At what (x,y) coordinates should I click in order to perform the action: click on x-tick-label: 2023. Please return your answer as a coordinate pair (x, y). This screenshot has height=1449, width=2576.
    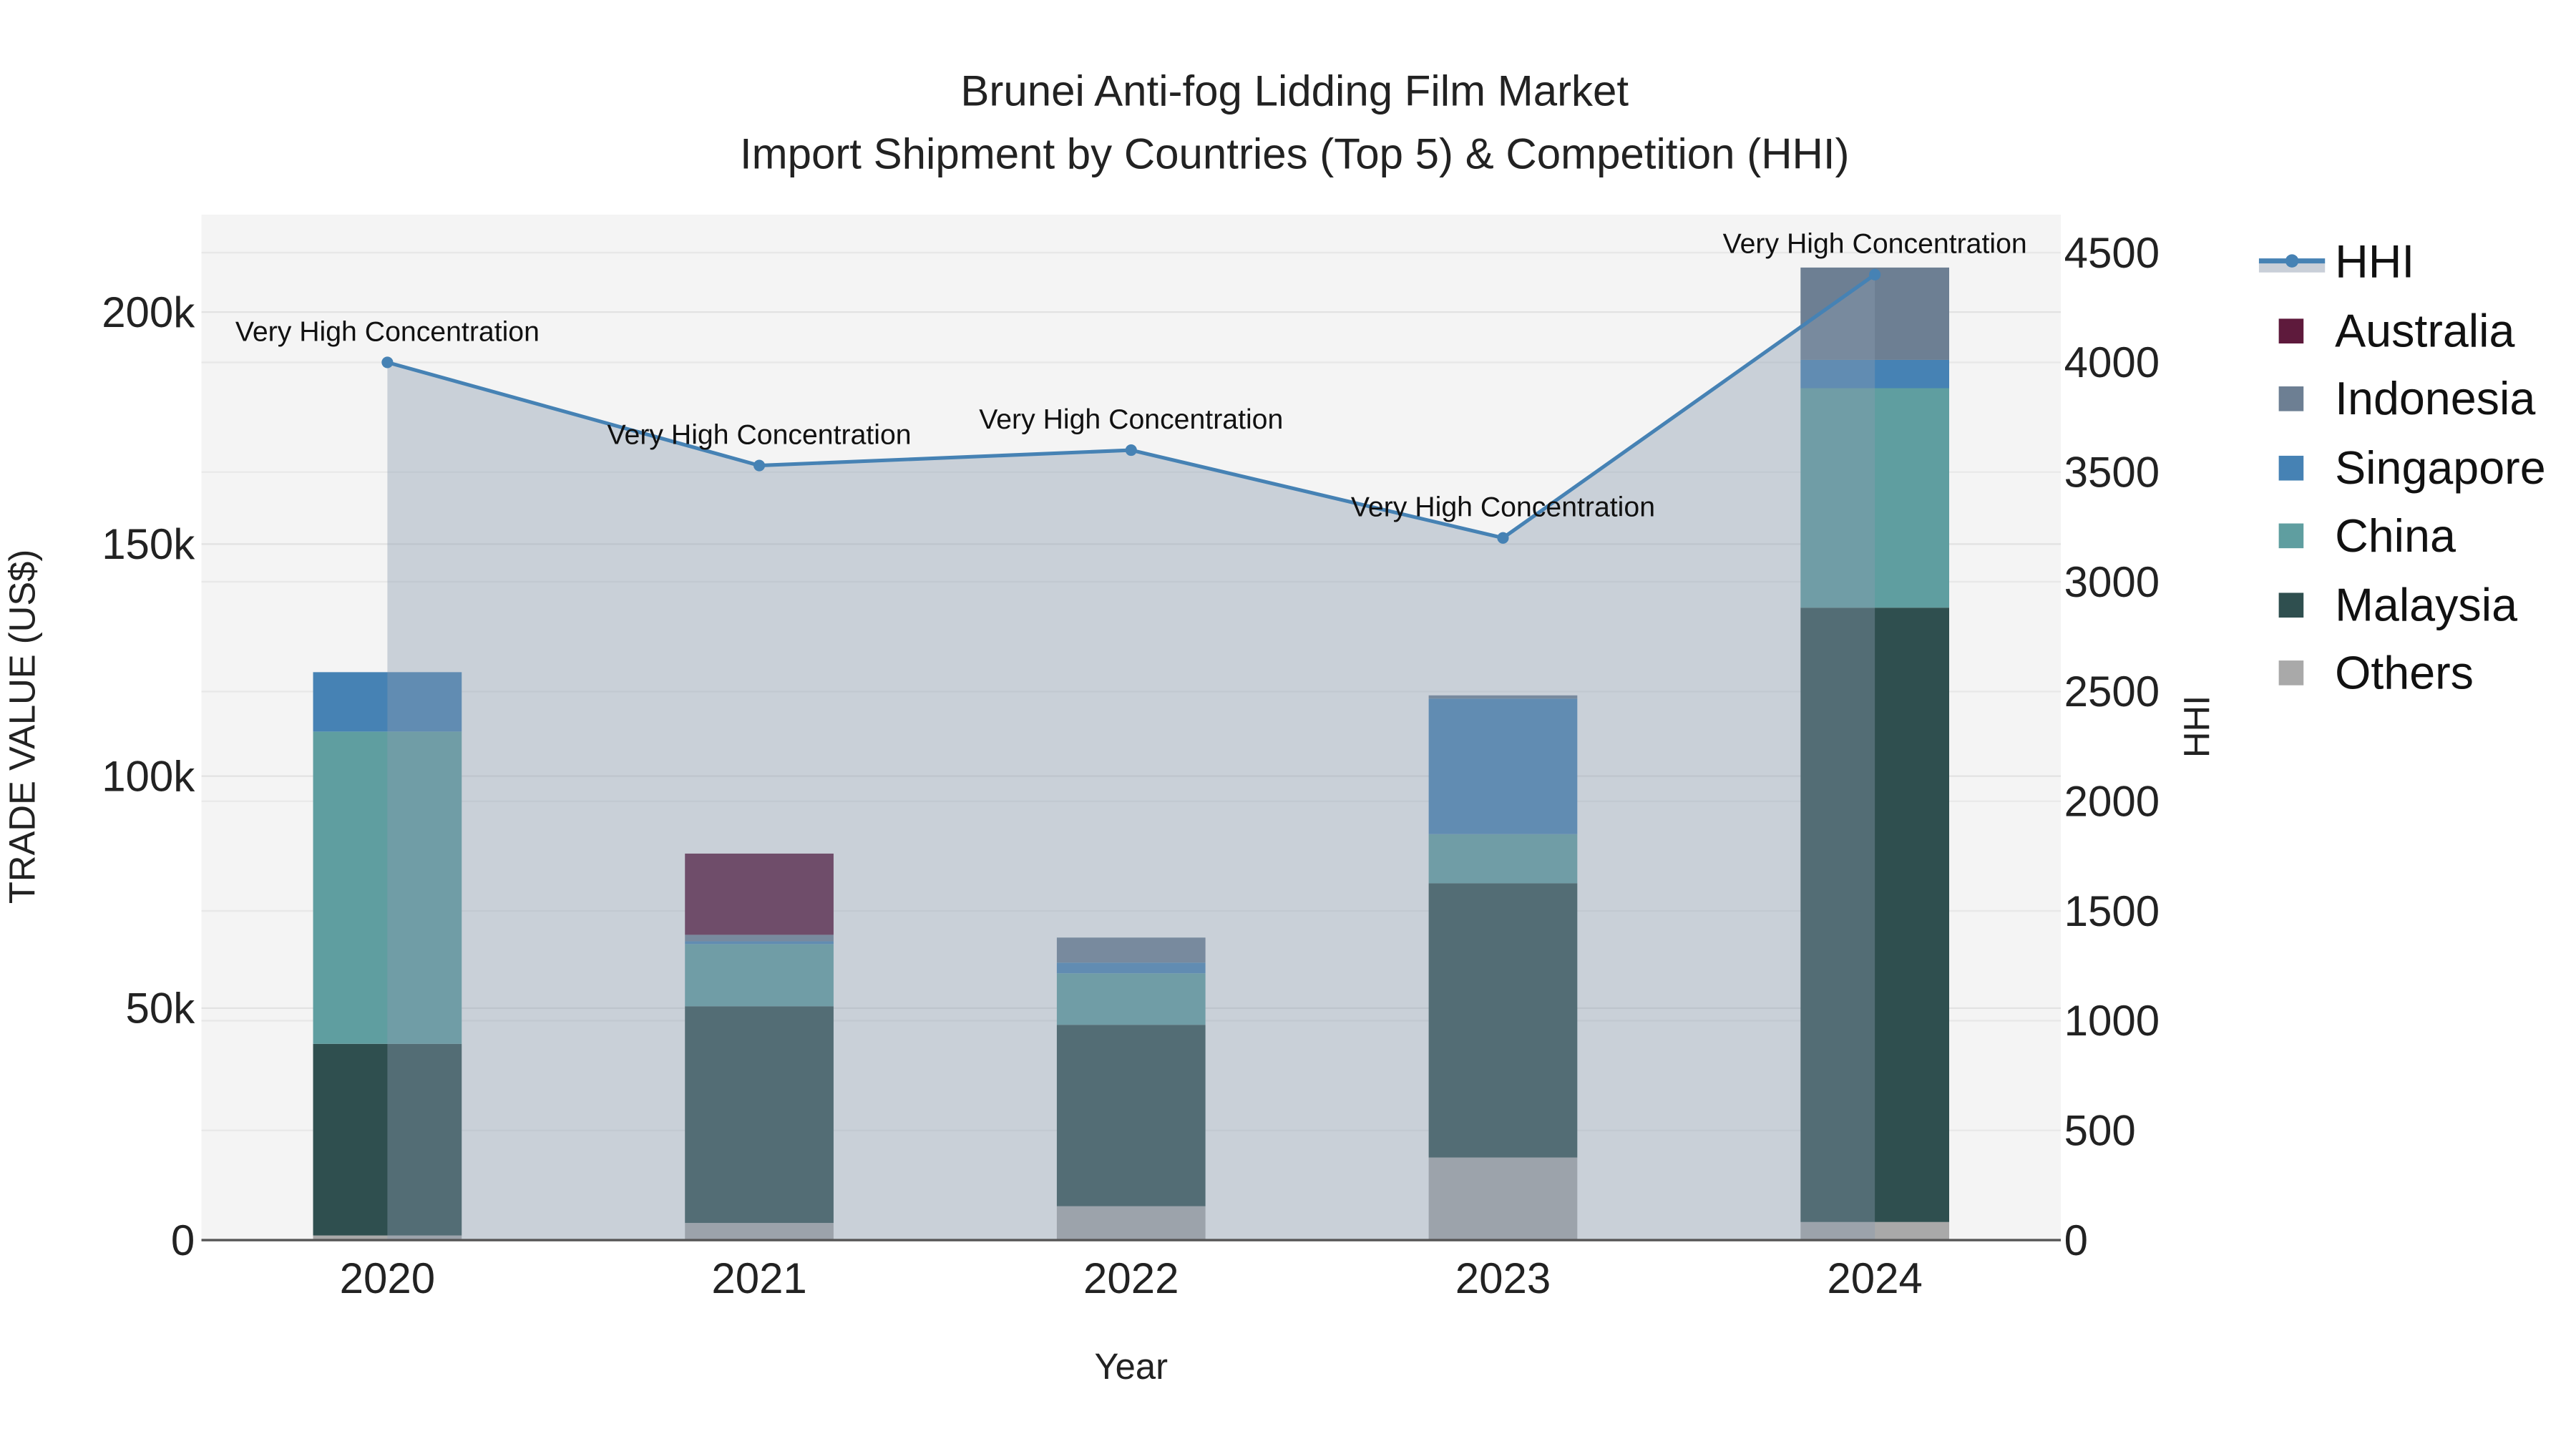
    Looking at the image, I should click on (1503, 1278).